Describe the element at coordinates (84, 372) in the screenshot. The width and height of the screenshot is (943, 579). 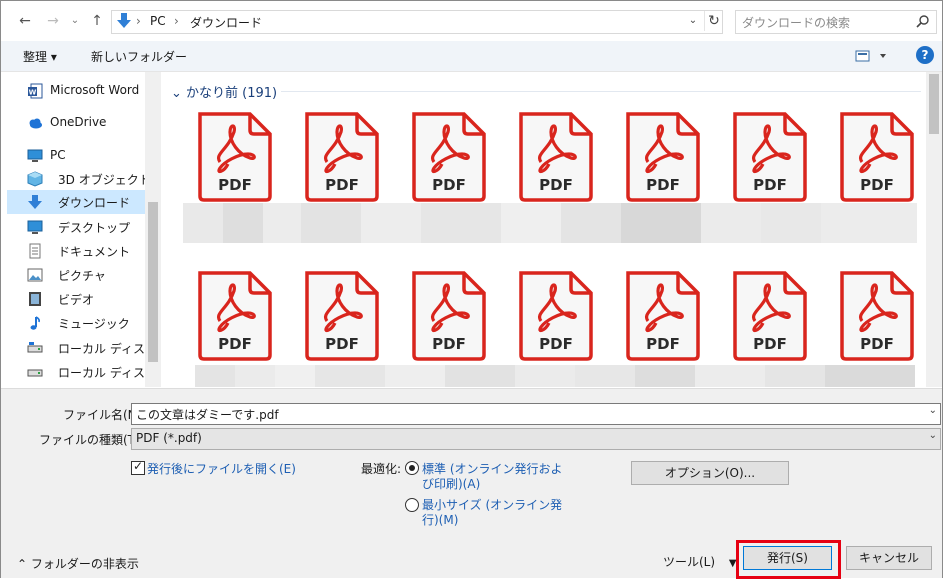
I see `sidebar-item-local-disk-d: ローカル ディスク (D` at that location.